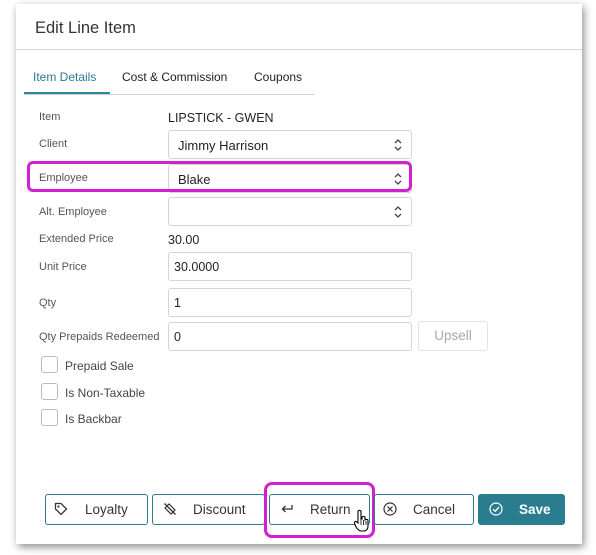  Describe the element at coordinates (49, 364) in the screenshot. I see `prepaid-sale-checkbox` at that location.